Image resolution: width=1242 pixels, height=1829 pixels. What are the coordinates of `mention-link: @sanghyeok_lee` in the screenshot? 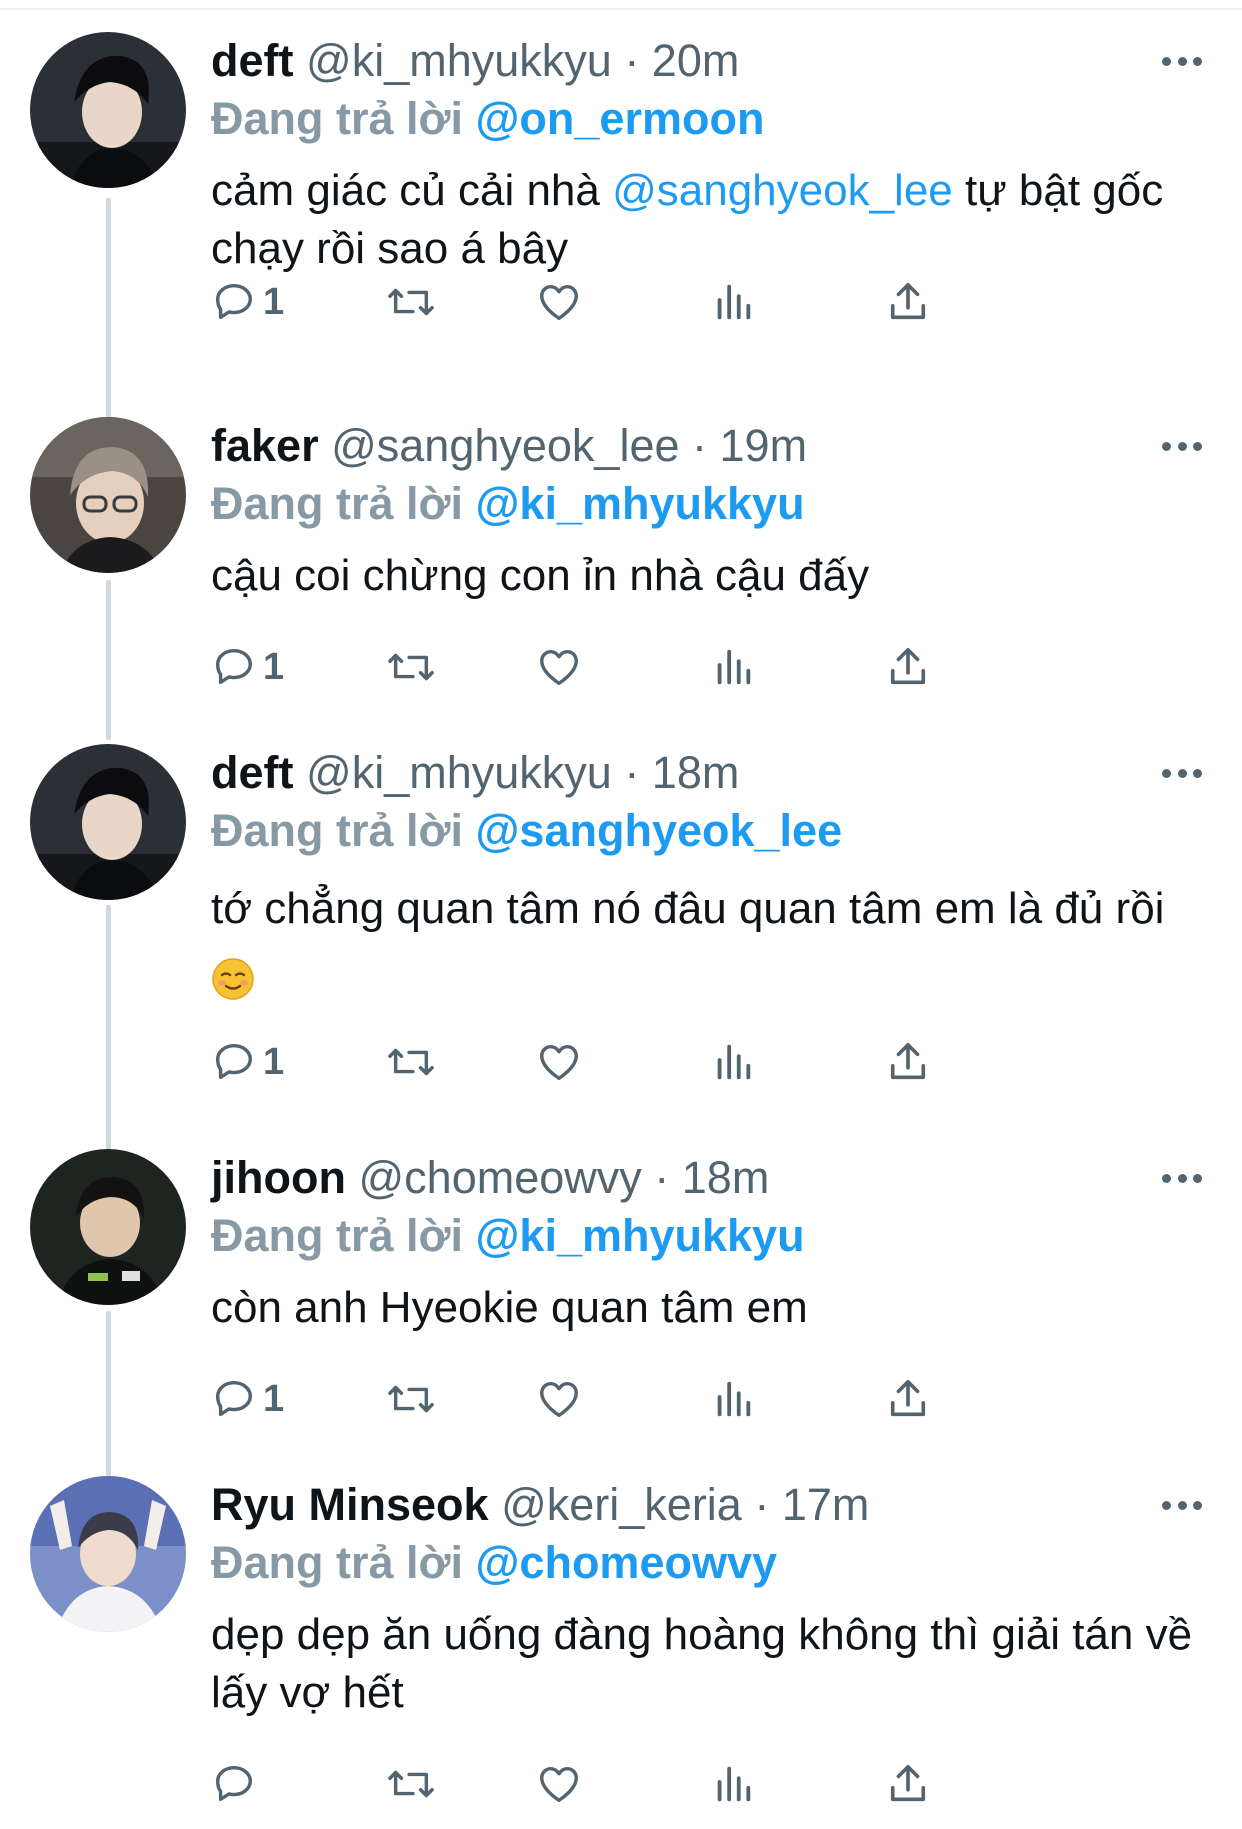 It's located at (782, 190).